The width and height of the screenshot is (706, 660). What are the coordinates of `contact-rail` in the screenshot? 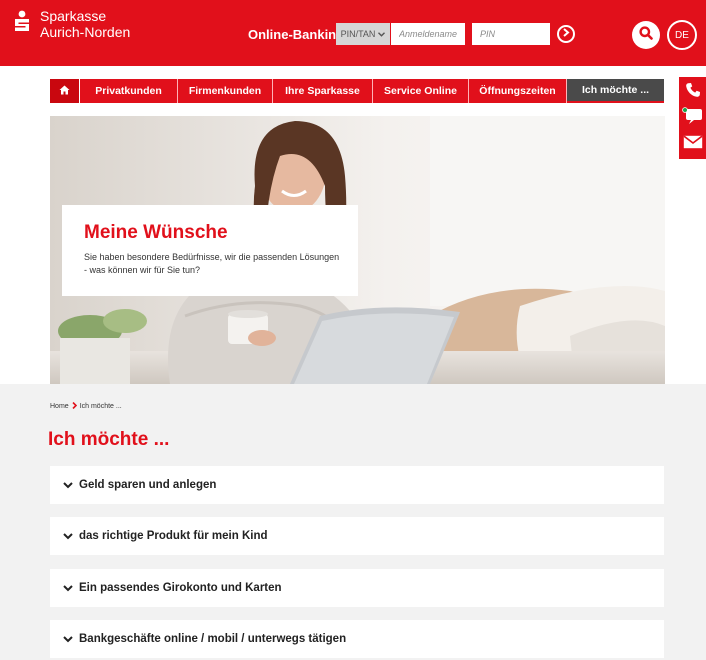 It's located at (692, 118).